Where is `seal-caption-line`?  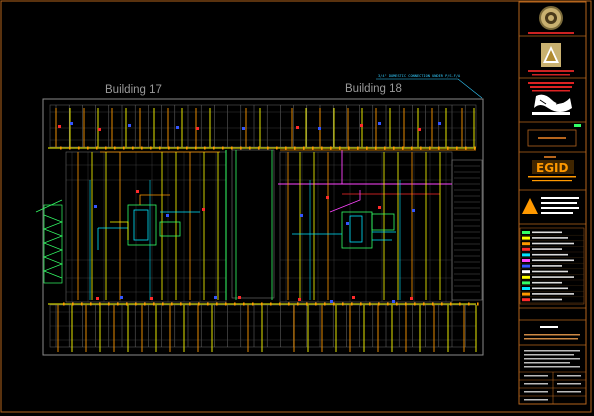 seal-caption-line is located at coordinates (551, 33).